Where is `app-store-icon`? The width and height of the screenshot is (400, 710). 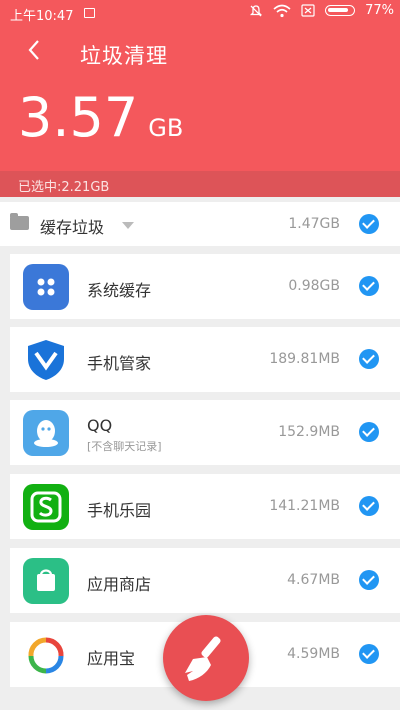
app-store-icon is located at coordinates (46, 581).